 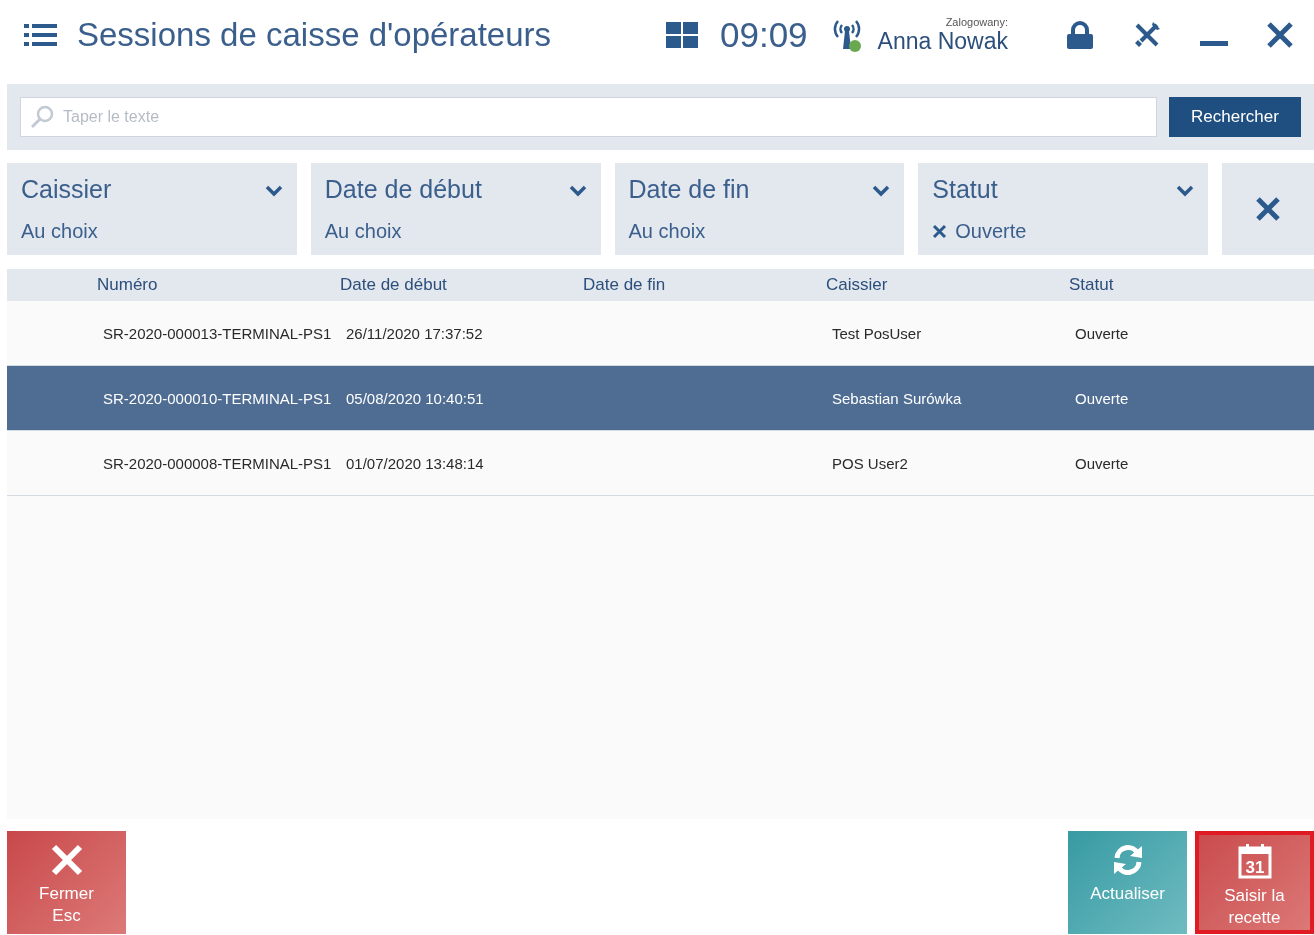 What do you see at coordinates (217, 463) in the screenshot?
I see `table-cell: SR-2020-000008-TERMINAL-PS1` at bounding box center [217, 463].